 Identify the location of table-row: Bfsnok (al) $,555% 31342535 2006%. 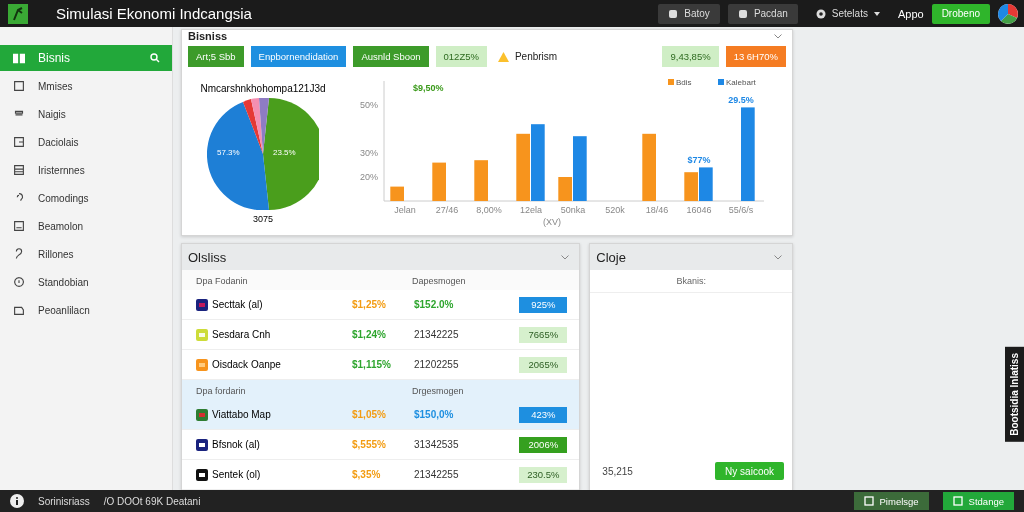
(381, 445).